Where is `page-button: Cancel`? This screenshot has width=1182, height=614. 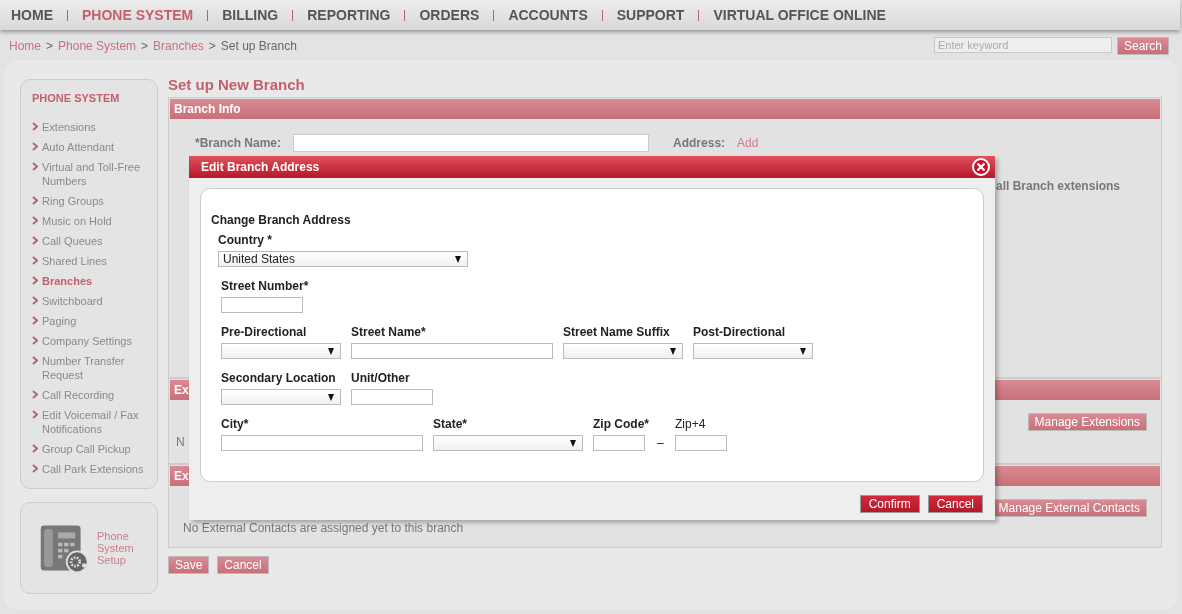
page-button: Cancel is located at coordinates (243, 565).